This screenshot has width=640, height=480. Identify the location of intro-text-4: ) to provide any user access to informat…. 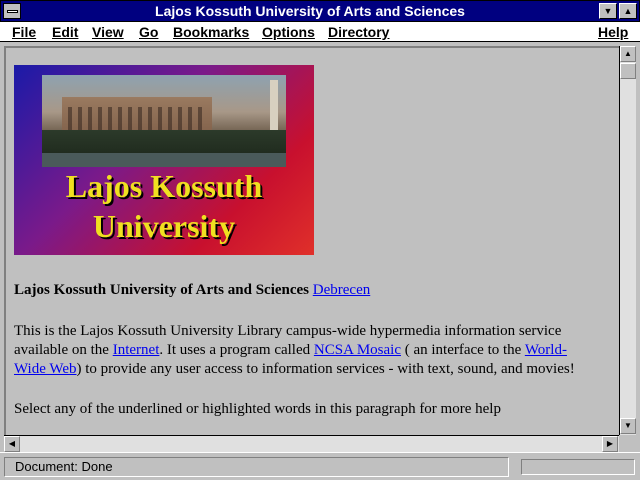
(325, 369).